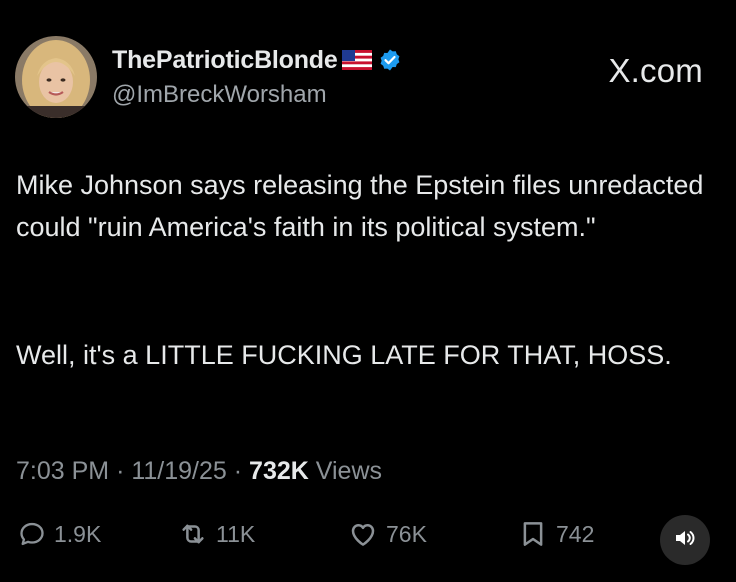  Describe the element at coordinates (363, 534) in the screenshot. I see `heart-icon` at that location.